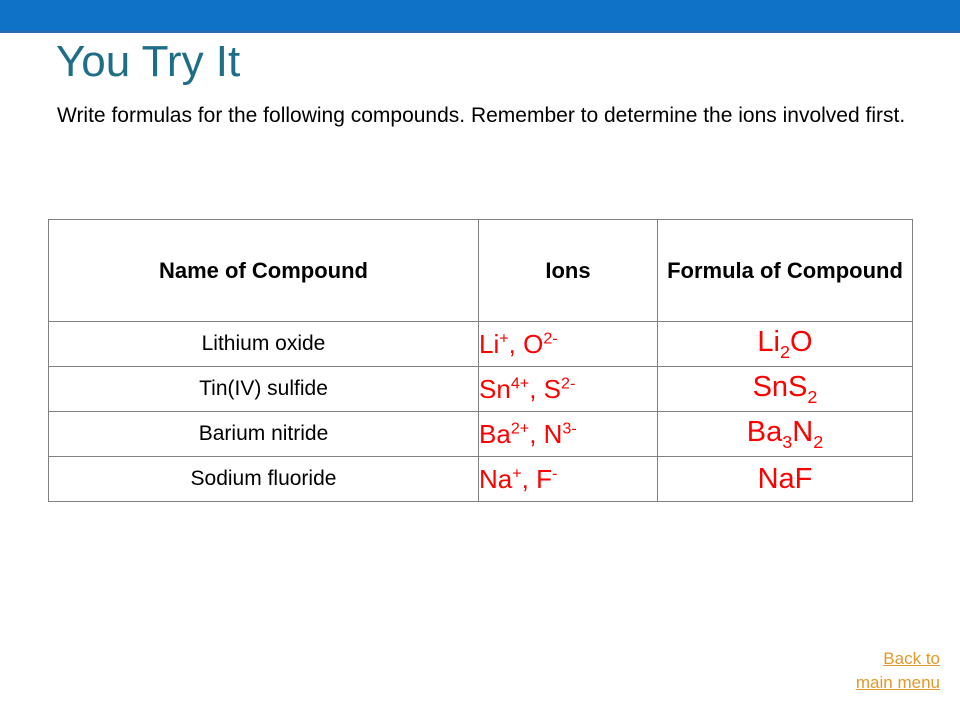 The height and width of the screenshot is (720, 960). Describe the element at coordinates (785, 389) in the screenshot. I see `cell-formula: SnS2` at that location.